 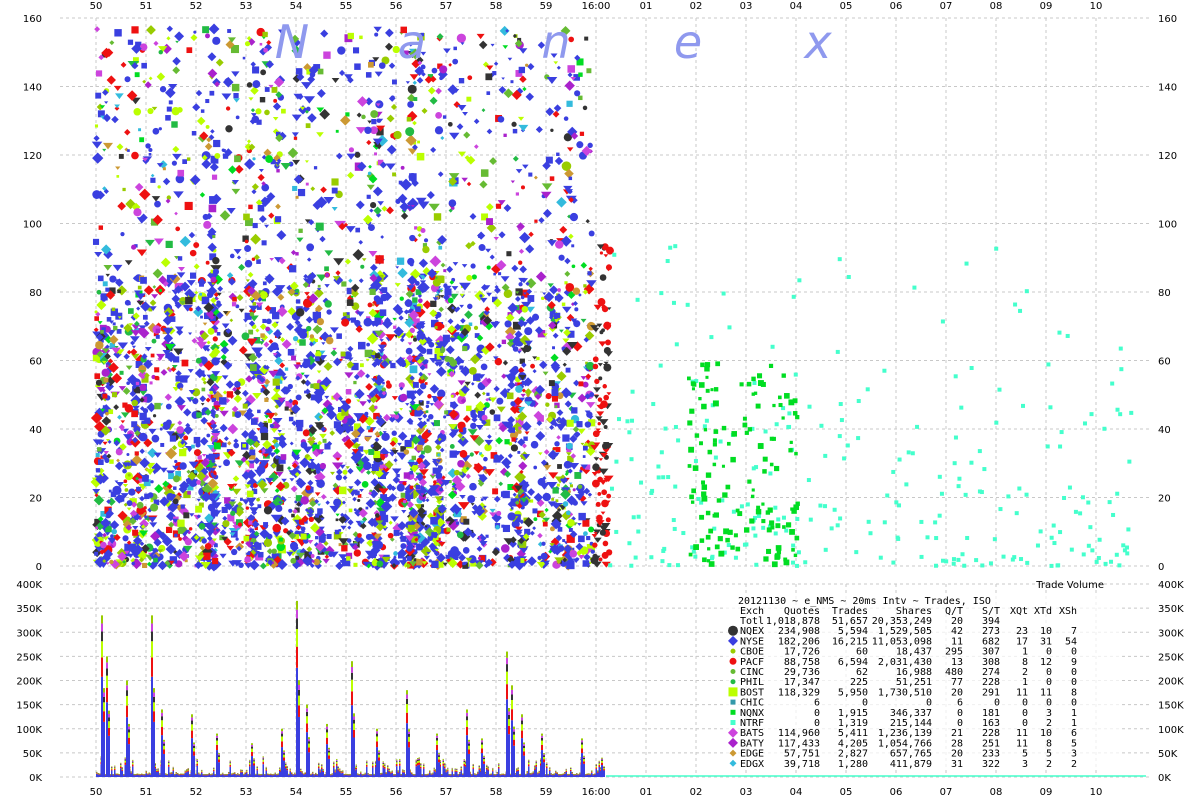 I want to click on x-tick-label-top: 56, so click(x=396, y=6).